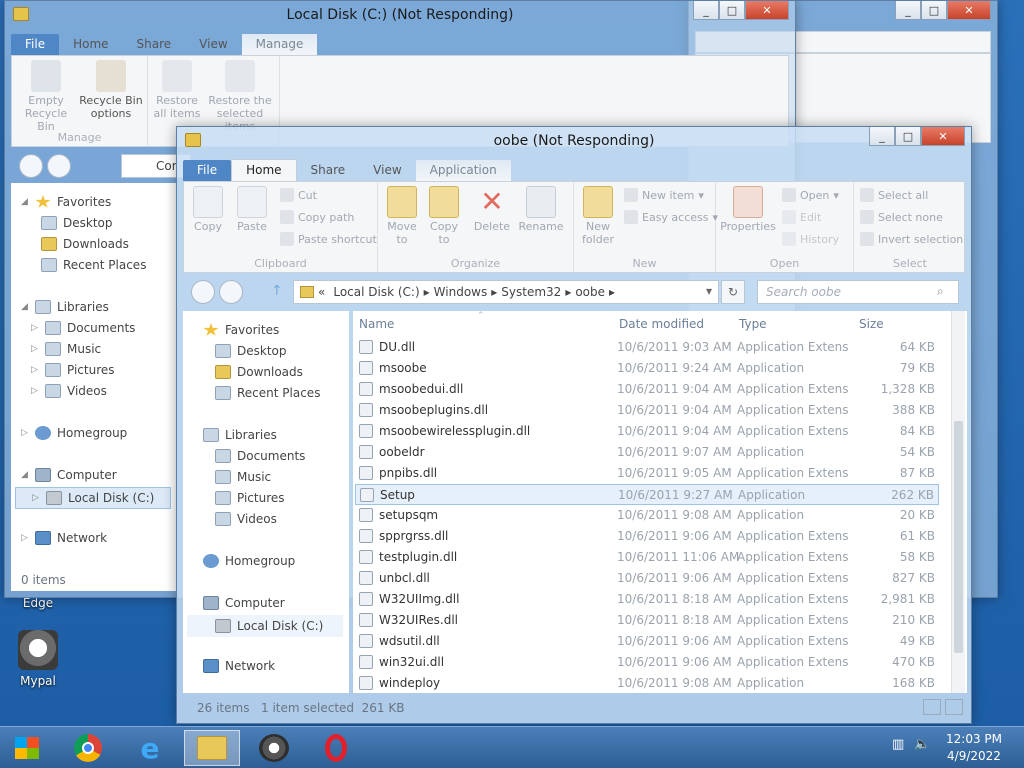  What do you see at coordinates (208, 209) in the screenshot?
I see `copy-button: Copy` at bounding box center [208, 209].